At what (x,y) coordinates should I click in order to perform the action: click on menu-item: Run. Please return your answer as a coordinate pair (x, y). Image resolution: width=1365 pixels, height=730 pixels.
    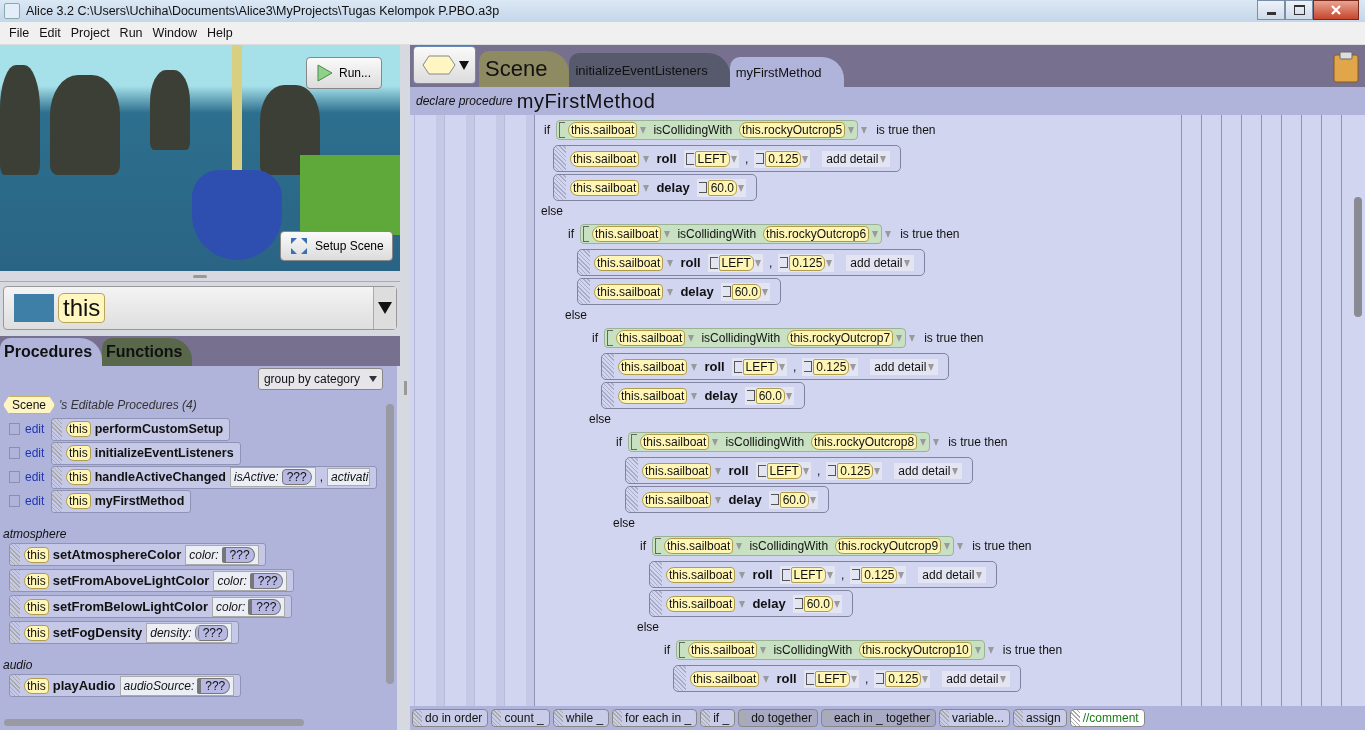
    Looking at the image, I should click on (131, 33).